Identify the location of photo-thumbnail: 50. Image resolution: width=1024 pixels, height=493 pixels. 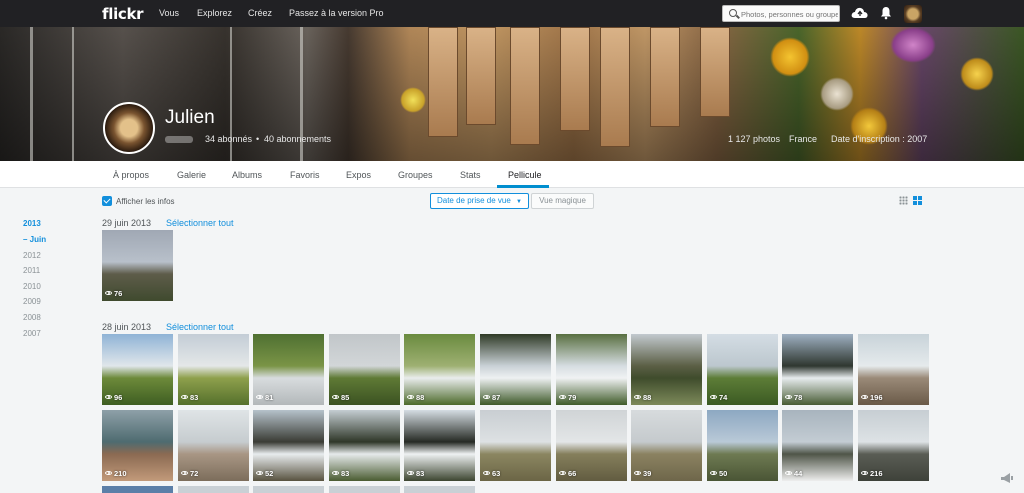
(742, 445).